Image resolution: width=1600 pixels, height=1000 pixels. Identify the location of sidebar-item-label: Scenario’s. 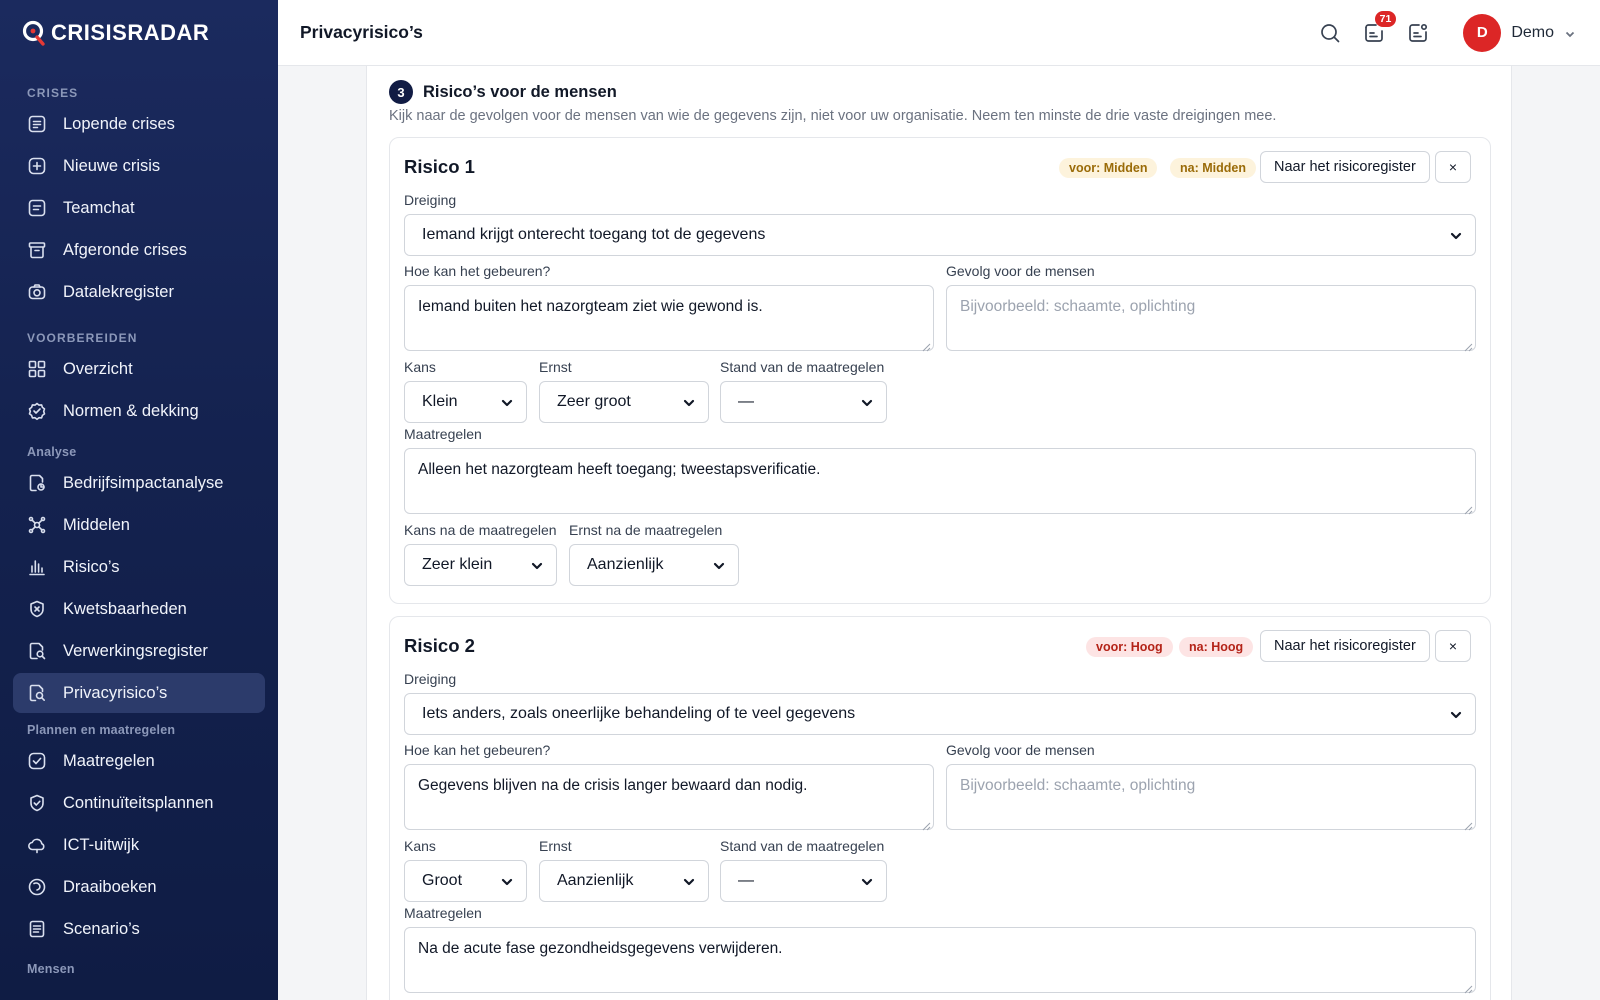
(101, 928).